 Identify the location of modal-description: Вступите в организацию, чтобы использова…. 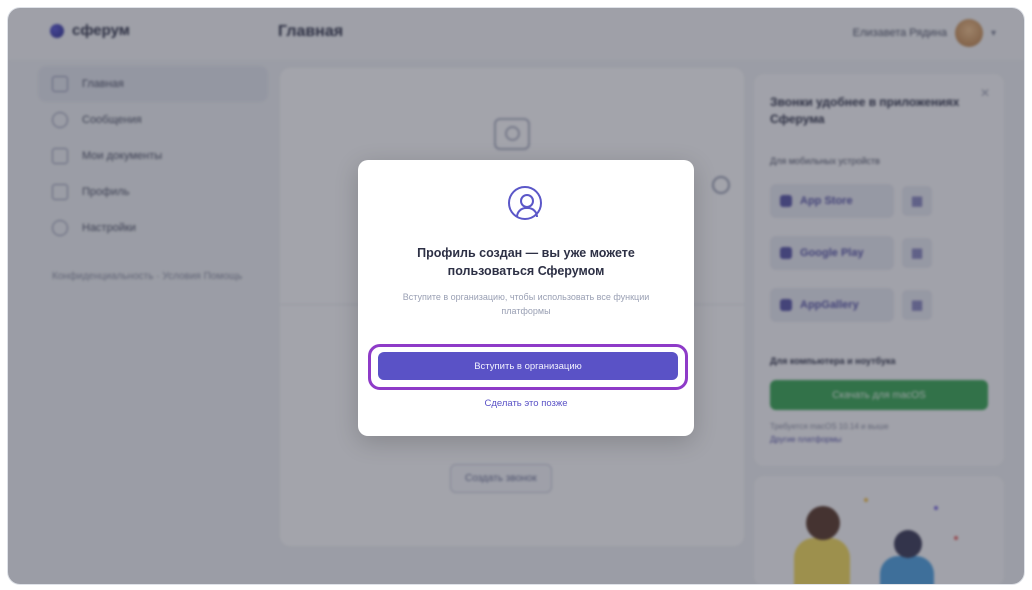
(526, 304).